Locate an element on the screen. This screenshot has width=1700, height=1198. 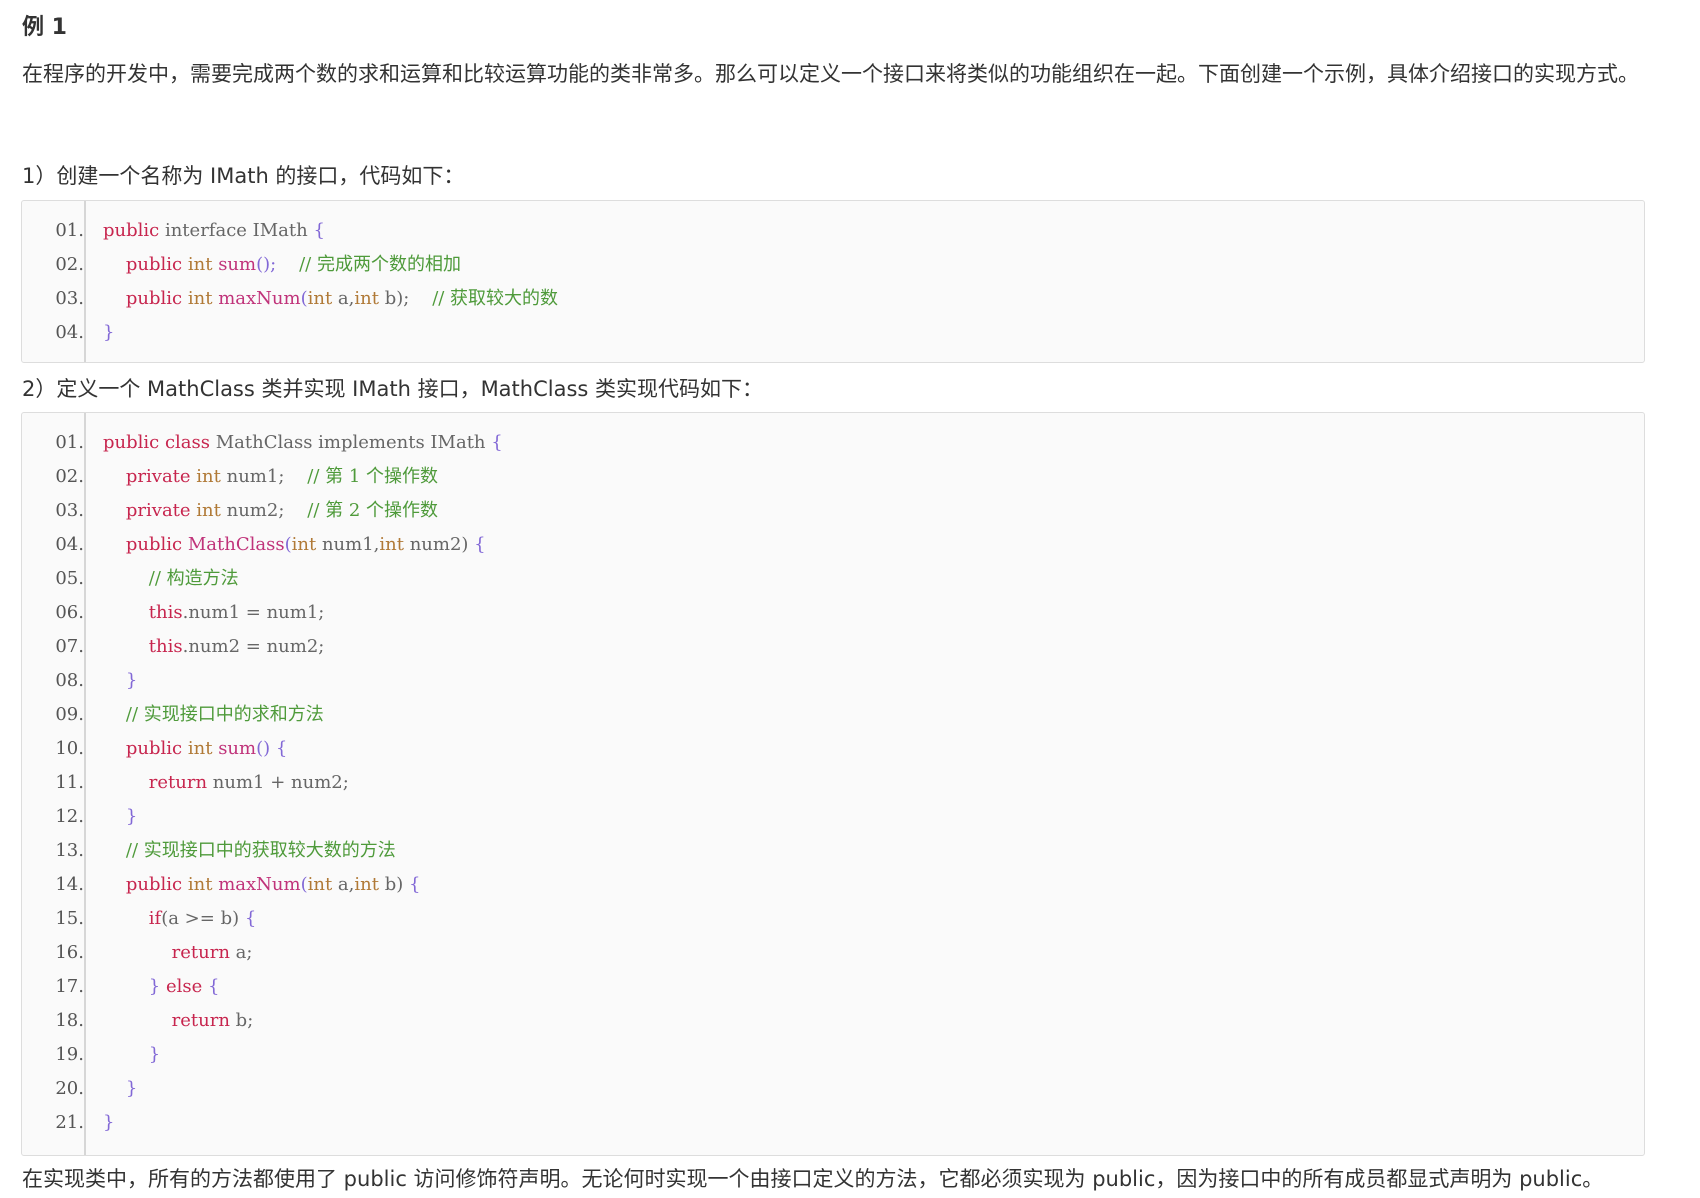
example-heading: 例 1 is located at coordinates (44, 27).